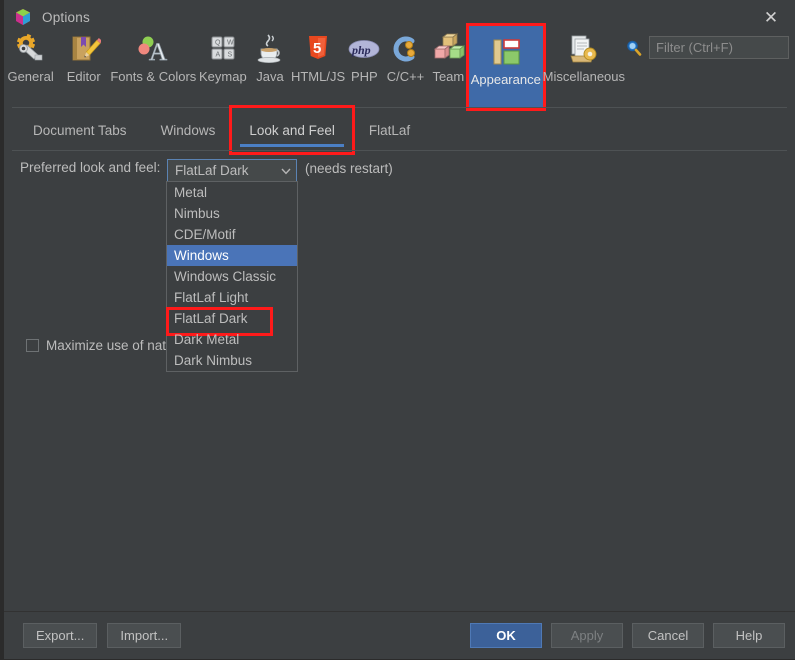  What do you see at coordinates (232, 255) in the screenshot?
I see `dropdown-option-windows: Windows` at bounding box center [232, 255].